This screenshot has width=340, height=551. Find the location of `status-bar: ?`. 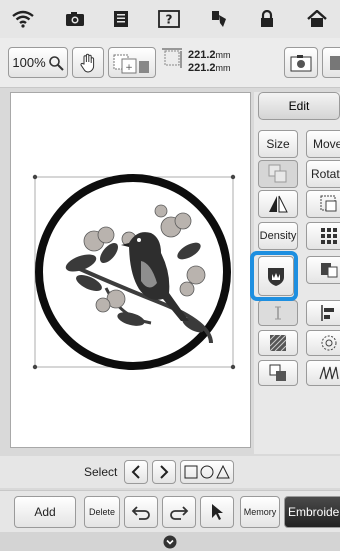

status-bar: ? is located at coordinates (170, 19).